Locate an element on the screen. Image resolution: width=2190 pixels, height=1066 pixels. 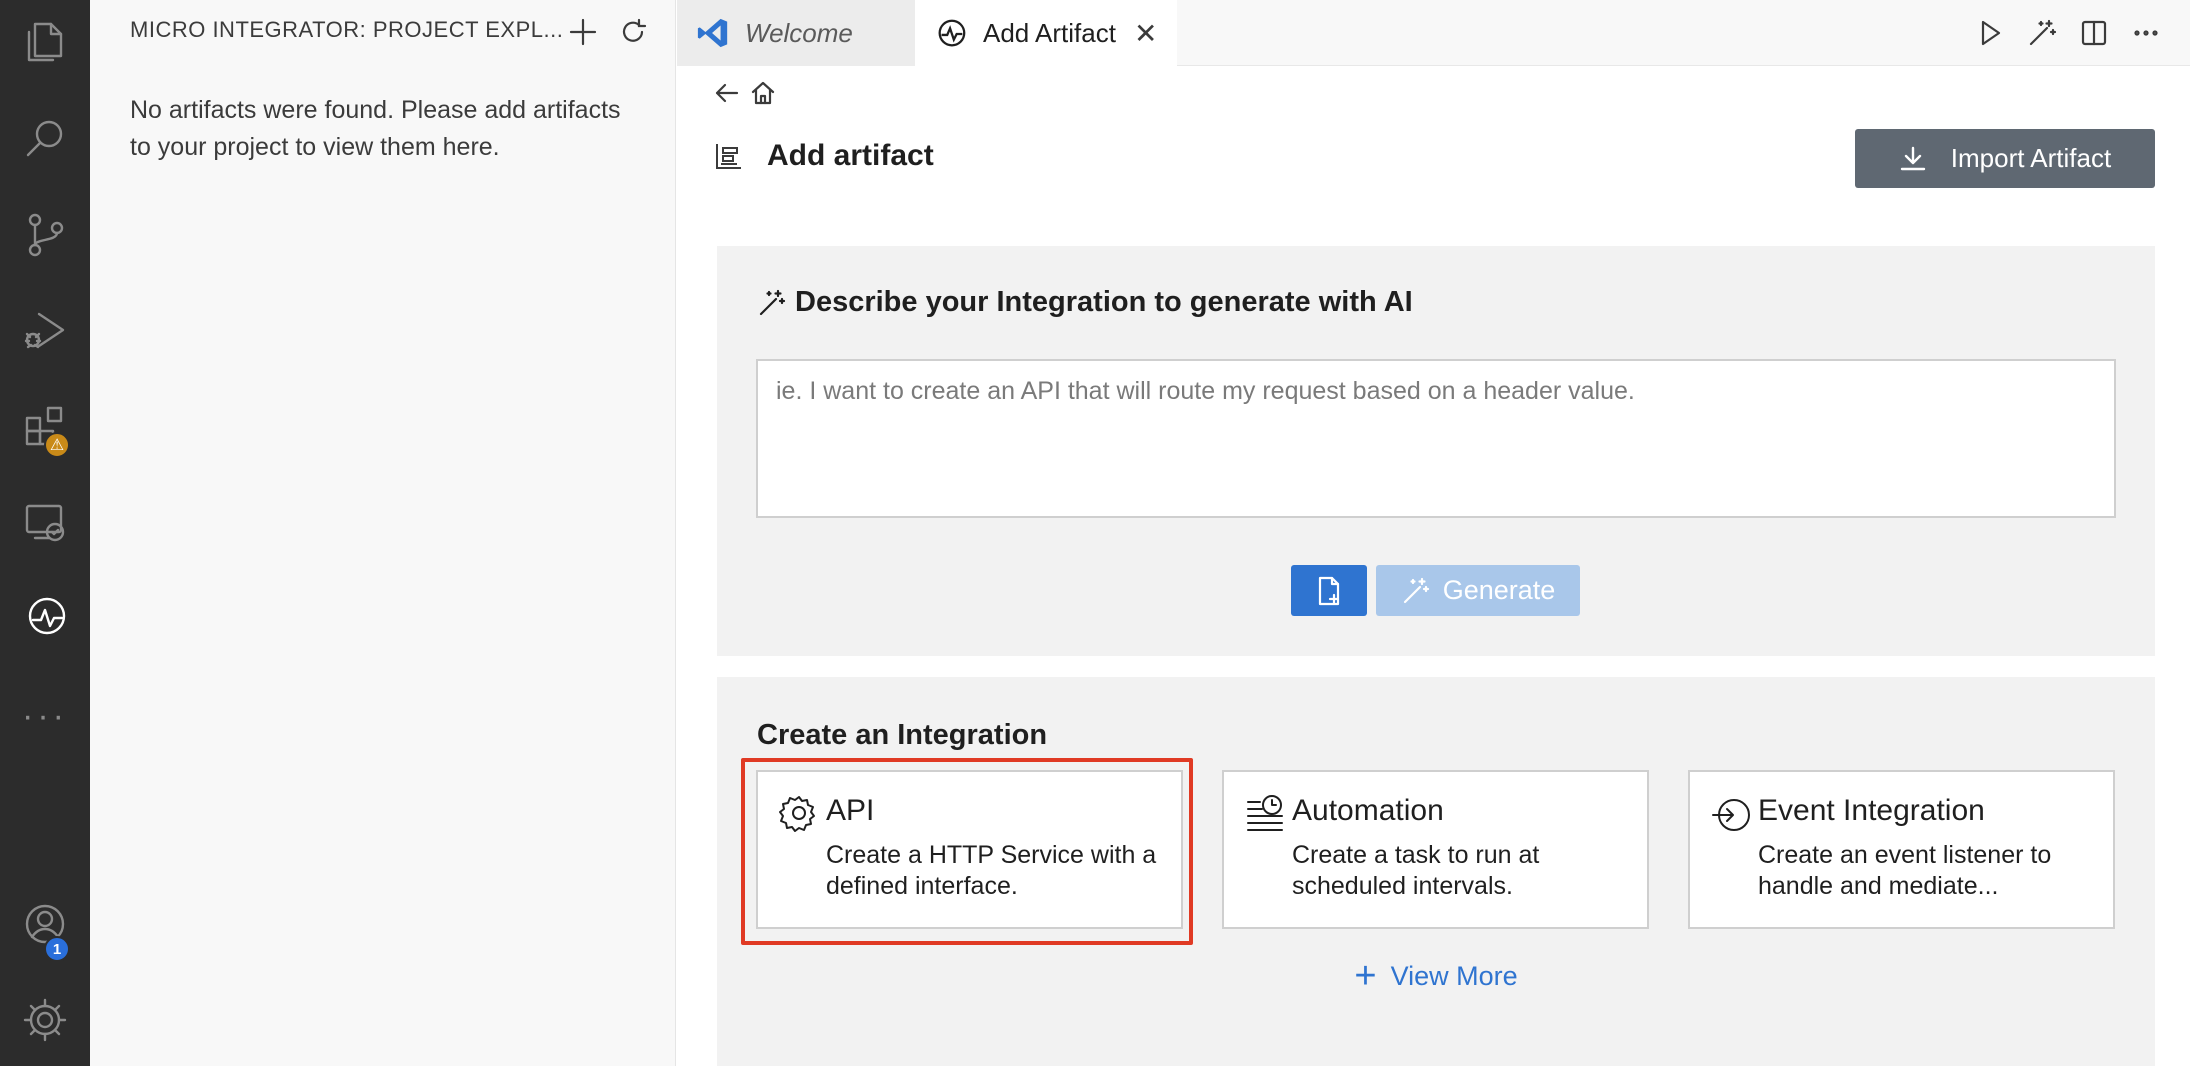
attach-file-button is located at coordinates (1329, 590).